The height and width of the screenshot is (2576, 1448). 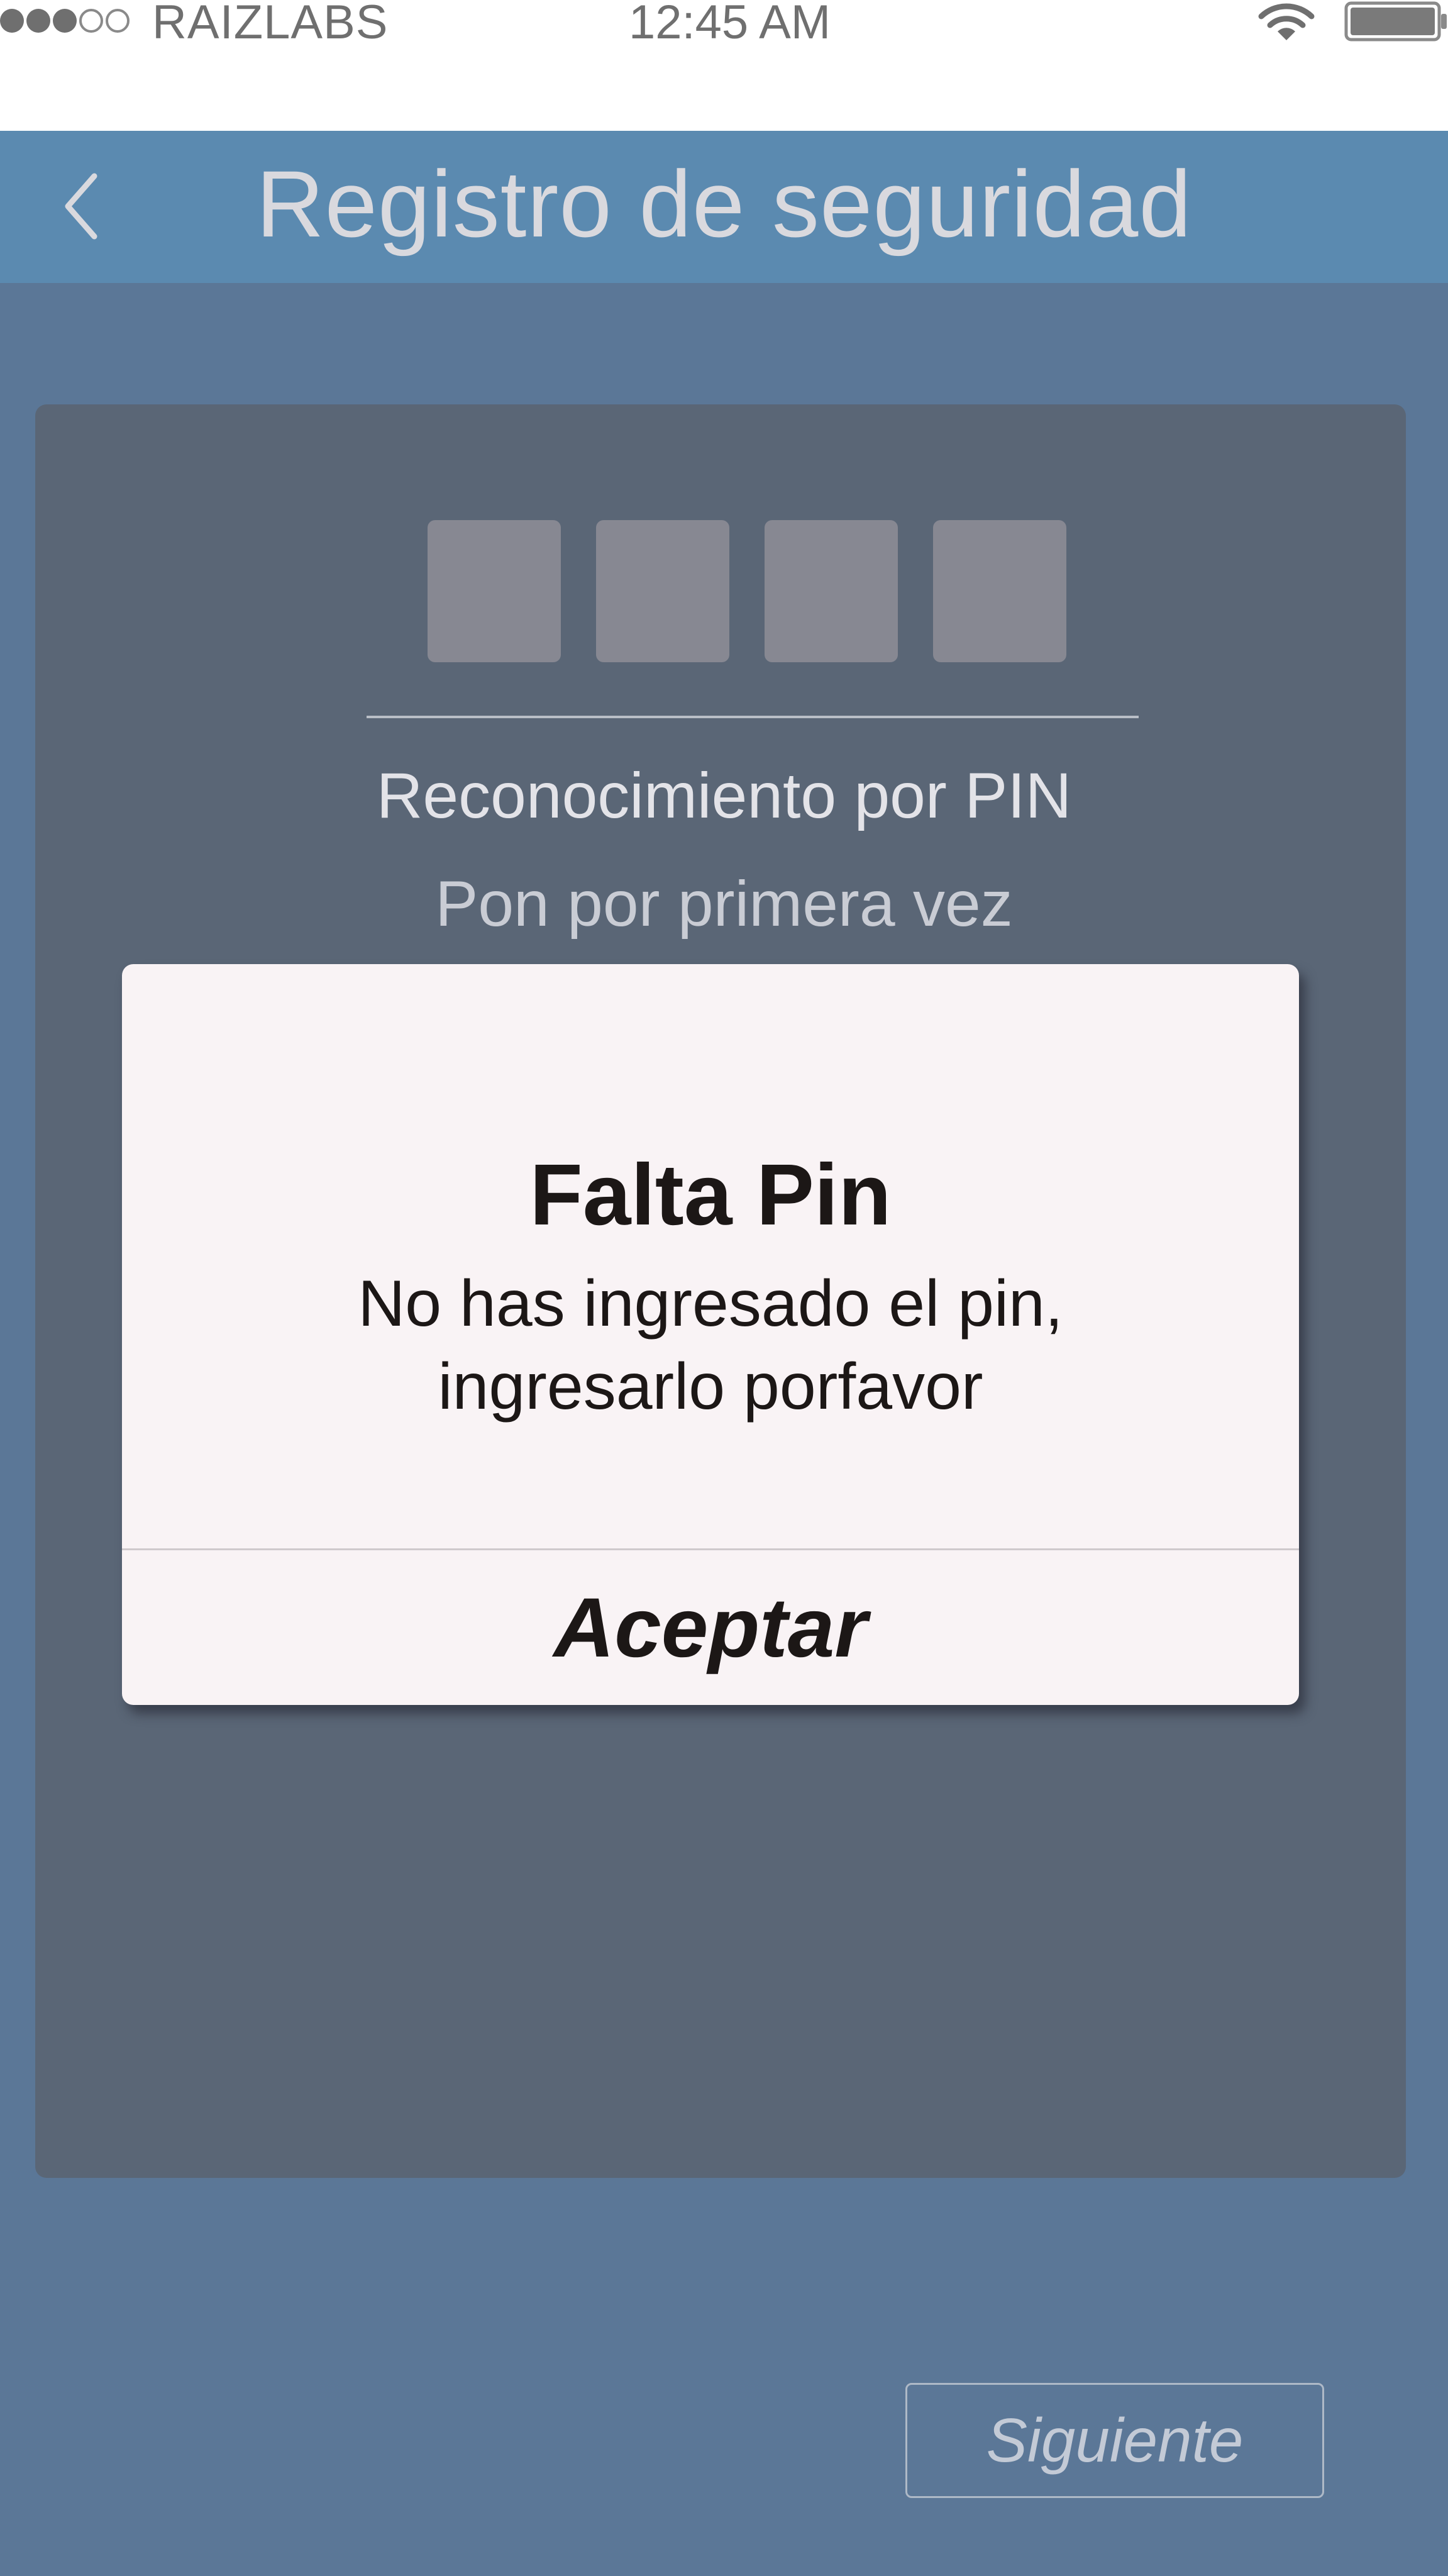 What do you see at coordinates (1286, 21) in the screenshot?
I see `wifi-icon` at bounding box center [1286, 21].